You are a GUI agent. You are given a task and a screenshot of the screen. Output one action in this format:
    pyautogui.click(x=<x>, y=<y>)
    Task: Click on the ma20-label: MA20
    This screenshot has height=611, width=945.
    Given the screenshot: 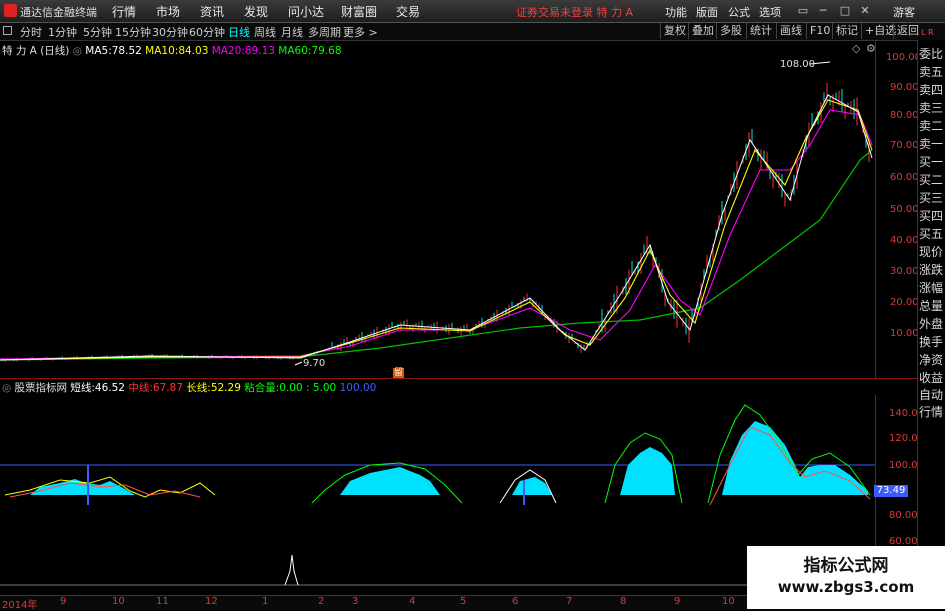 What is the action you would take?
    pyautogui.click(x=226, y=51)
    